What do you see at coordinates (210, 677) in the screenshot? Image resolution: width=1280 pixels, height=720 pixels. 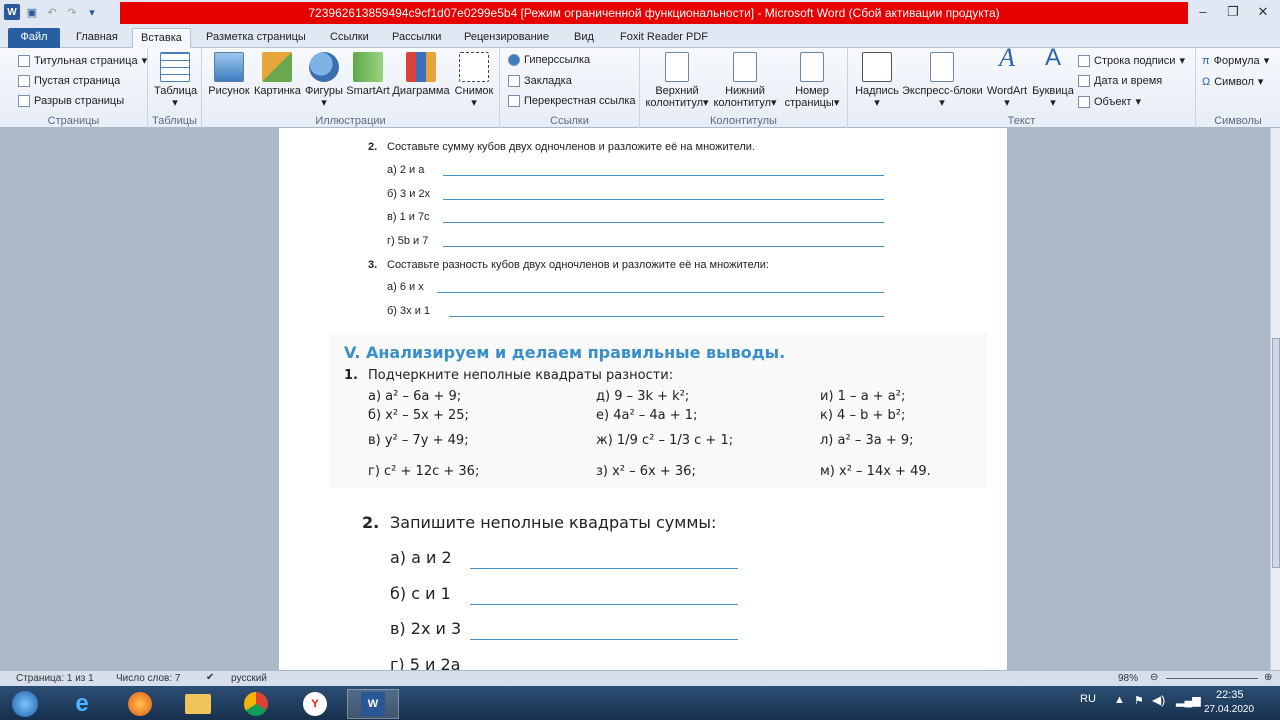 I see `proofing-icon: ✔` at bounding box center [210, 677].